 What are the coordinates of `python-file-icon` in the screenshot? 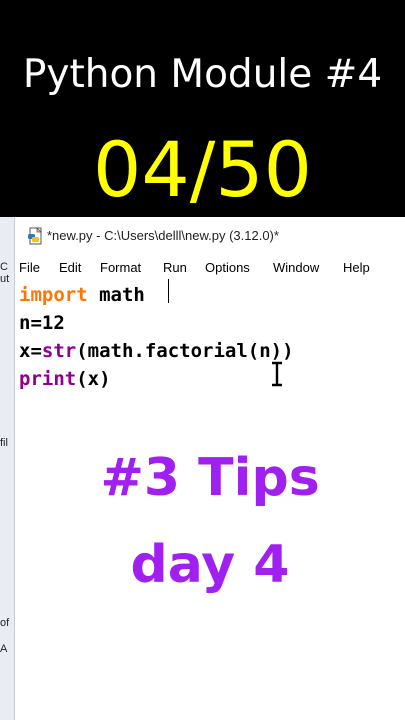 It's located at (35, 236).